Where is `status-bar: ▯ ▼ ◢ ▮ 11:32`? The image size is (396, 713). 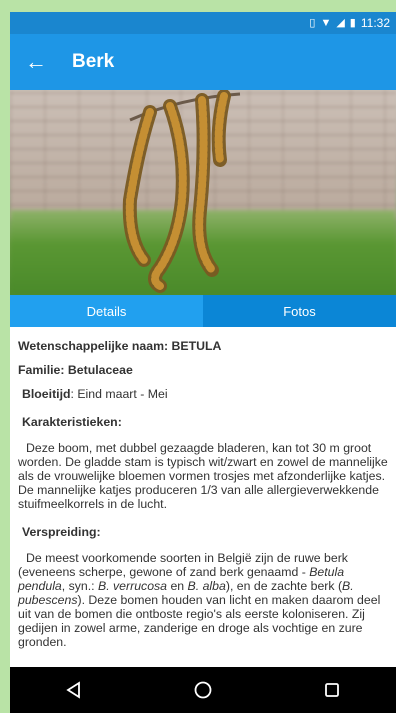
status-bar: ▯ ▼ ◢ ▮ 11:32 is located at coordinates (203, 23).